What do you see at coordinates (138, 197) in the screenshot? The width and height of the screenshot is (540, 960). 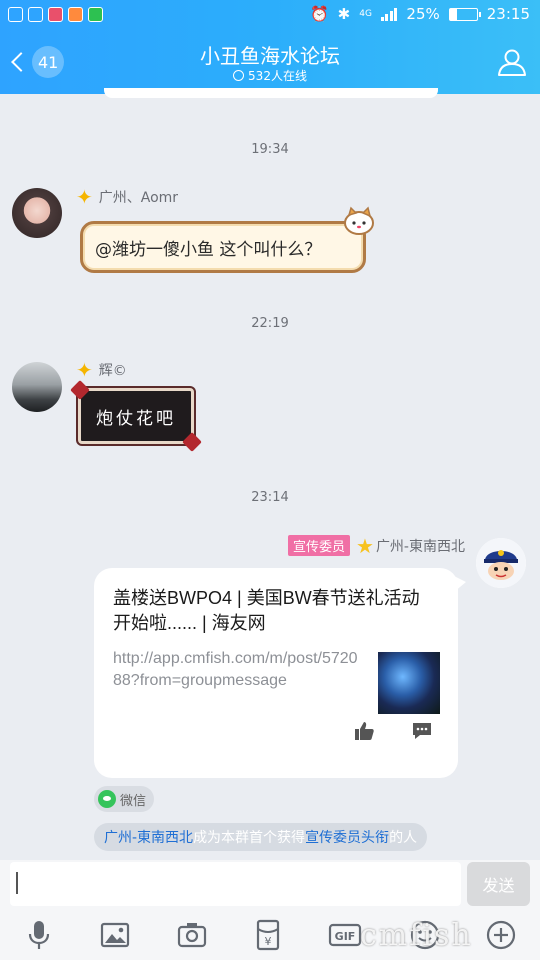 I see `sender-name: 广州、Aomr` at bounding box center [138, 197].